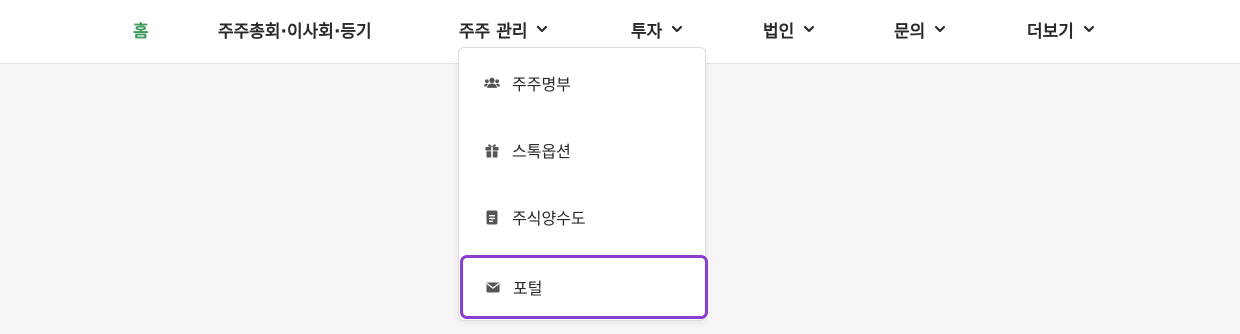 The height and width of the screenshot is (334, 1240). I want to click on users-icon, so click(492, 83).